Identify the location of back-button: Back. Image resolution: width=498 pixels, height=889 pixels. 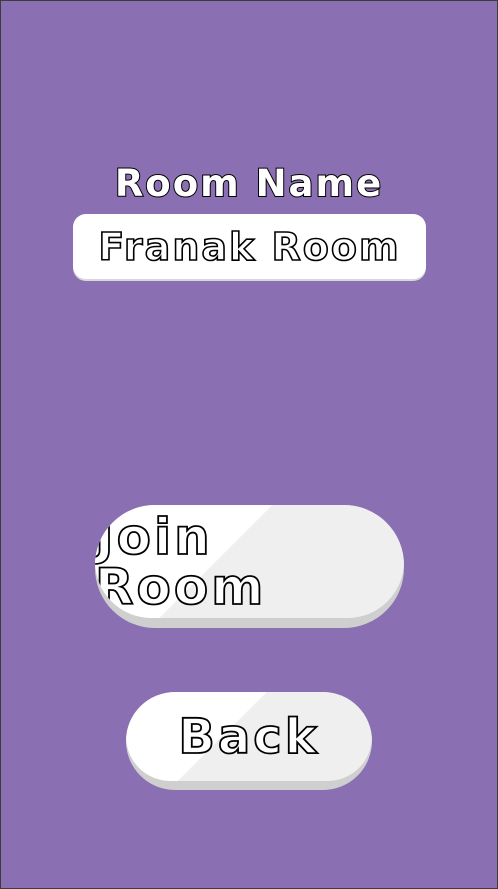
(249, 741).